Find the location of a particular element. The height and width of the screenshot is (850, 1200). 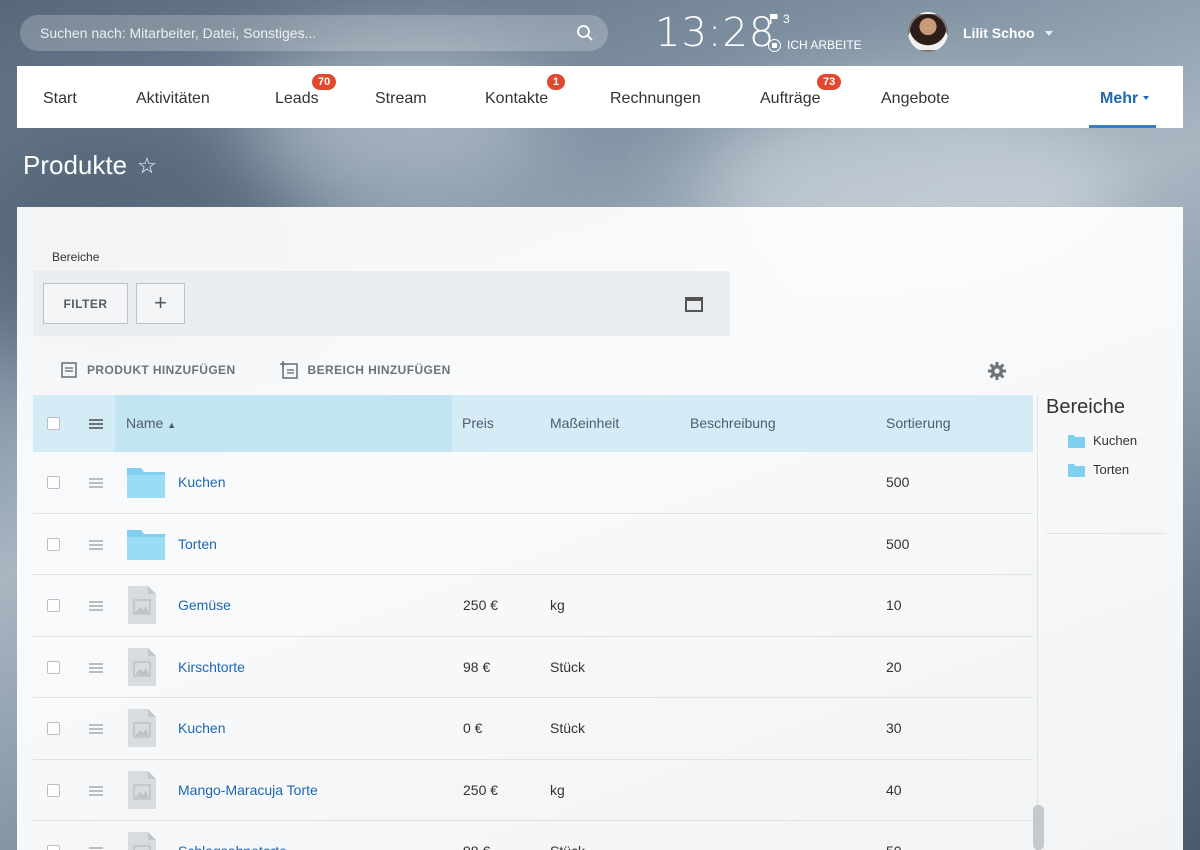

select-all-checkbox is located at coordinates (53, 423).